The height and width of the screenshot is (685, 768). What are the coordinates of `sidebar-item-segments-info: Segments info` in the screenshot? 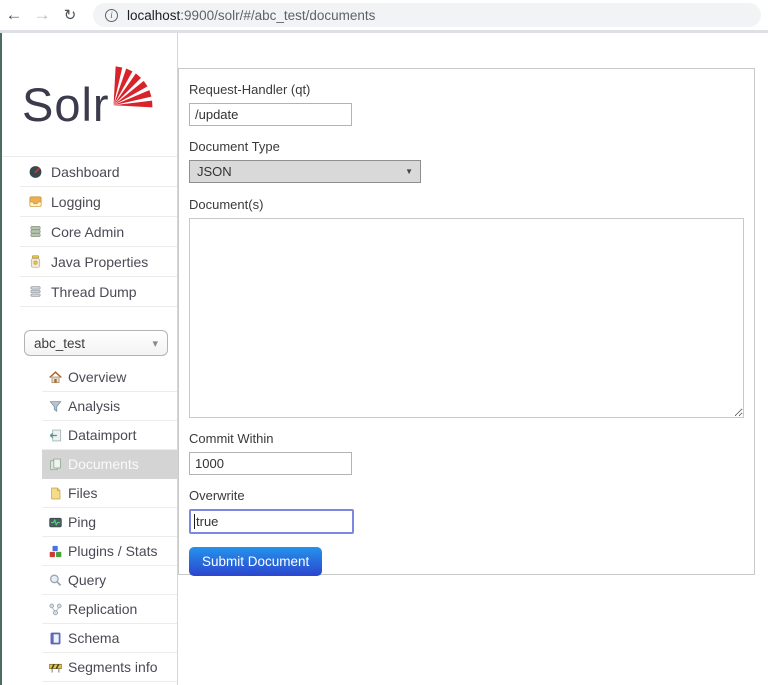 It's located at (109, 667).